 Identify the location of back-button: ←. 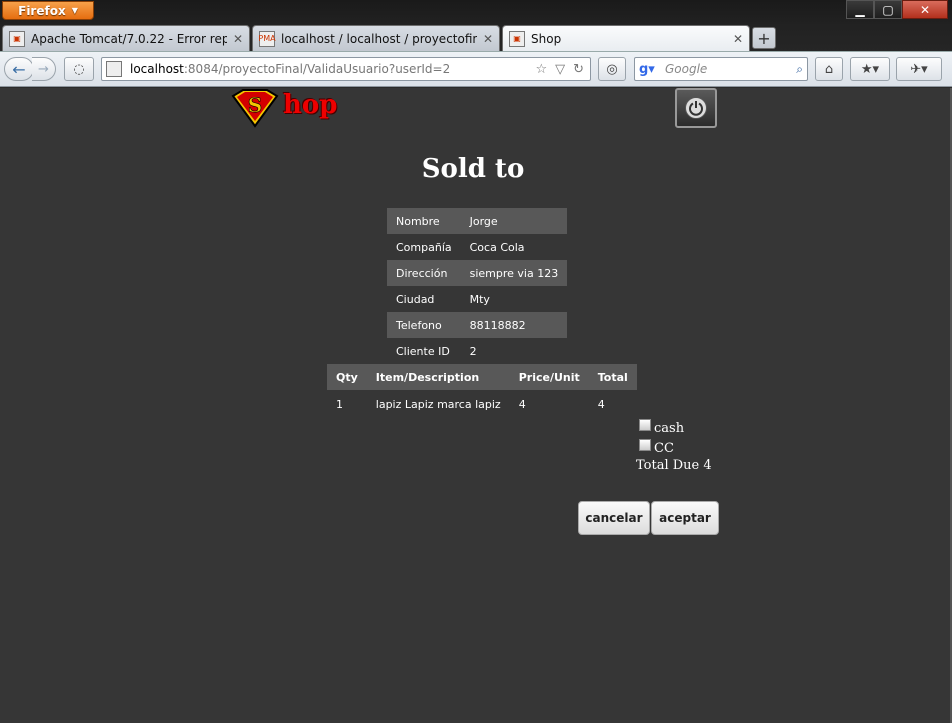
(19, 69).